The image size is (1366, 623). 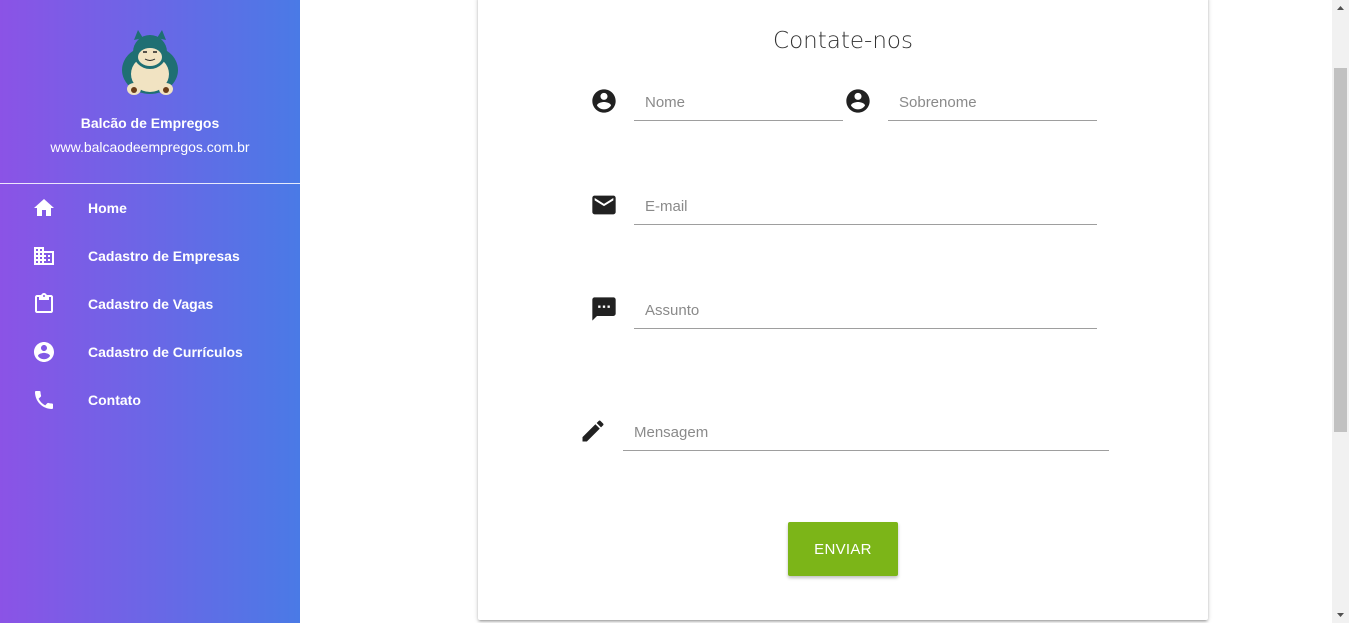 I want to click on chat-icon, so click(x=604, y=309).